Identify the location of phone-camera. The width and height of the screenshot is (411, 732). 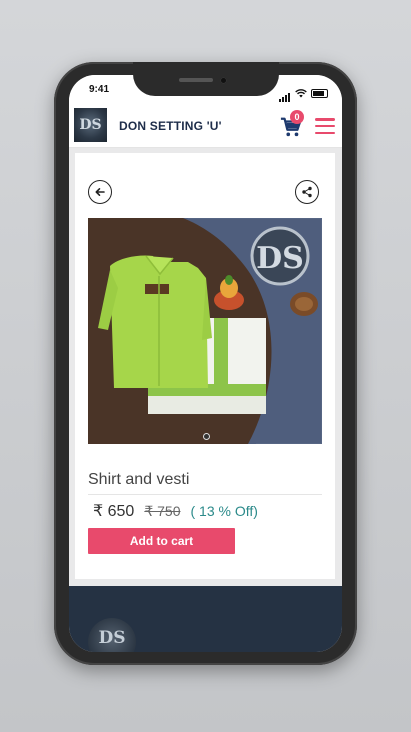
(223, 80).